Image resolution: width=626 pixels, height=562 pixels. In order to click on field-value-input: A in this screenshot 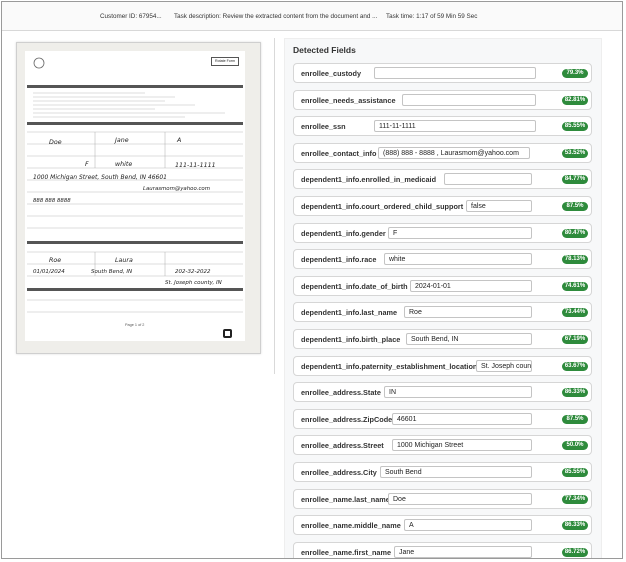, I will do `click(468, 525)`.